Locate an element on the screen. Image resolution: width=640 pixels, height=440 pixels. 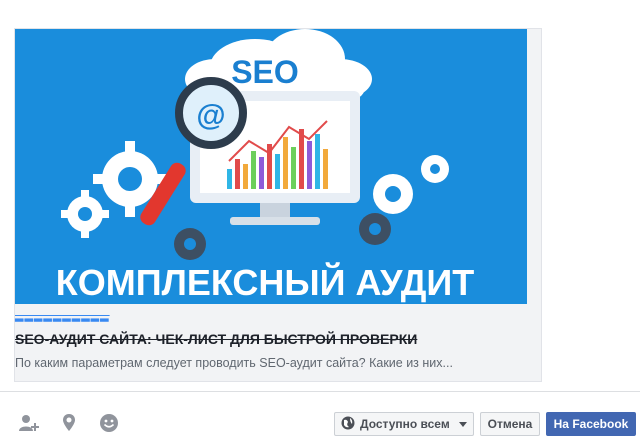
privacy-label: Доступно всем is located at coordinates (405, 424).